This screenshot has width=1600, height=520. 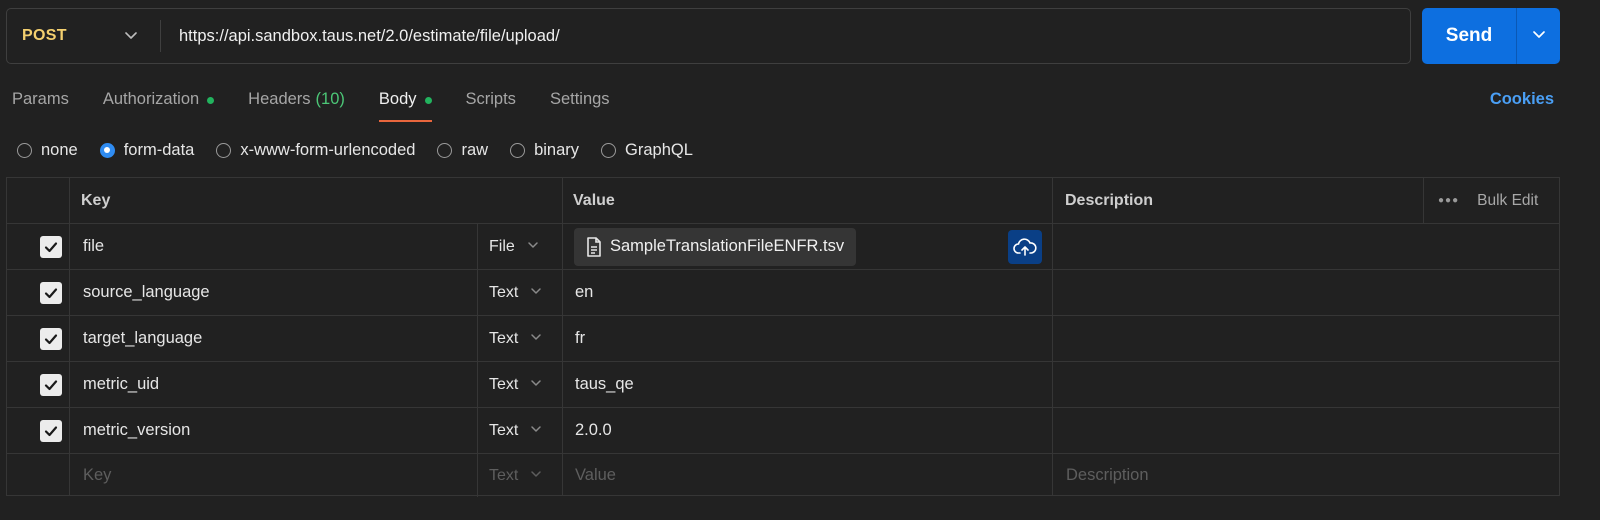 What do you see at coordinates (1109, 200) in the screenshot?
I see `header-description: Description` at bounding box center [1109, 200].